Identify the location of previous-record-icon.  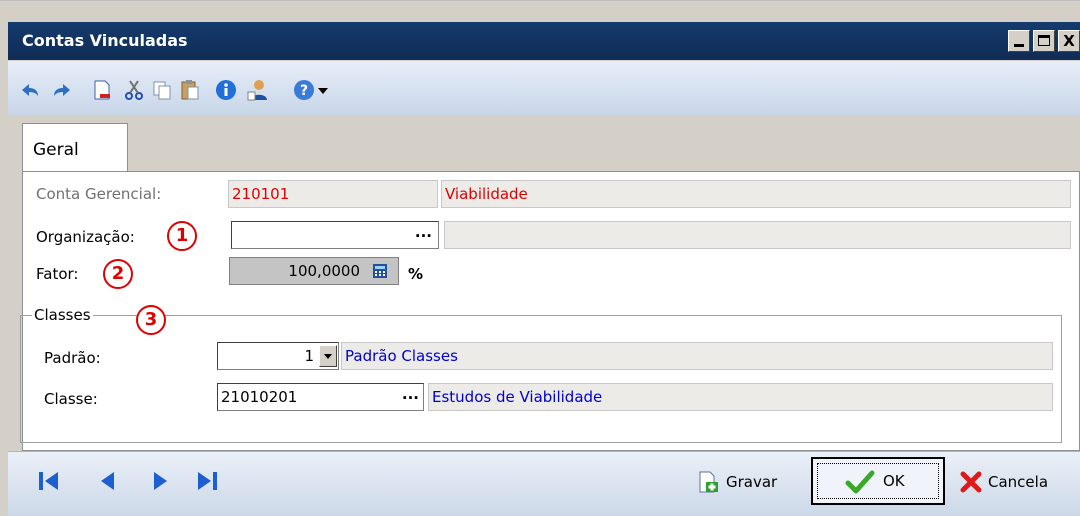
(107, 481).